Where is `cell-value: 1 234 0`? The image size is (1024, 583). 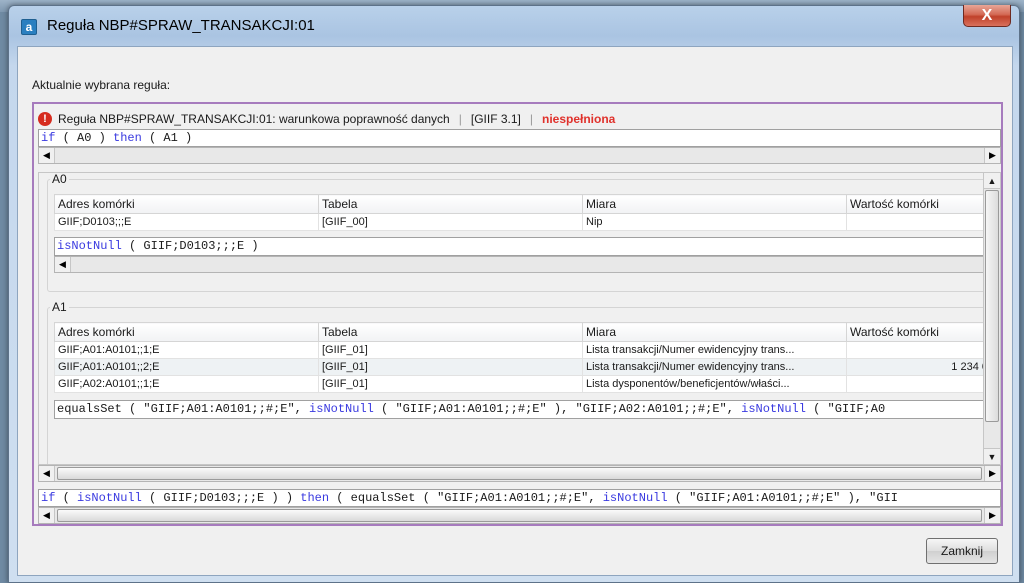
cell-value: 1 234 0 is located at coordinates (919, 367).